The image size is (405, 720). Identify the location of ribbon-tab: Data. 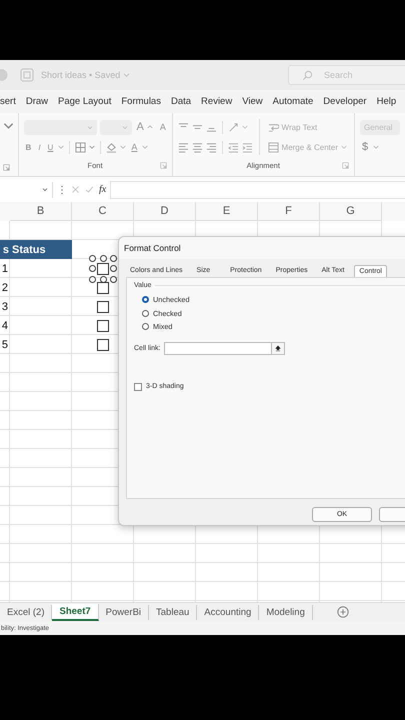
(181, 101).